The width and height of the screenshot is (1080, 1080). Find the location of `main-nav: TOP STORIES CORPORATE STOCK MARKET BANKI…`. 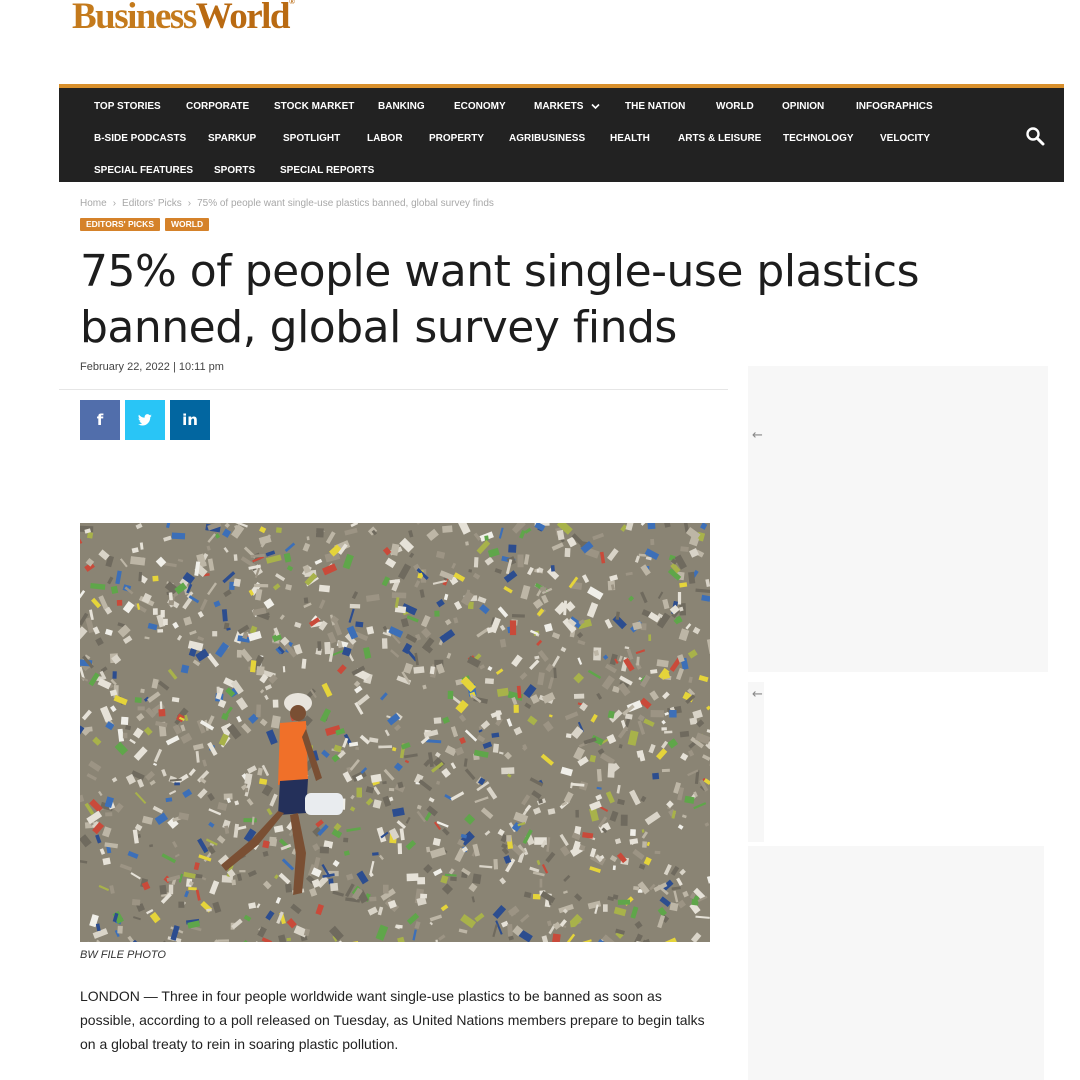

main-nav: TOP STORIES CORPORATE STOCK MARKET BANKI… is located at coordinates (561, 133).